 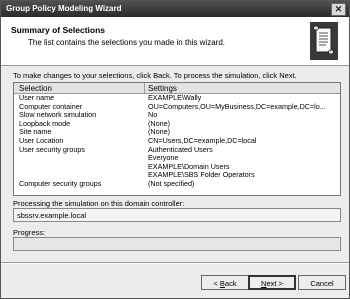 What do you see at coordinates (153, 115) in the screenshot?
I see `setting-cell: No` at bounding box center [153, 115].